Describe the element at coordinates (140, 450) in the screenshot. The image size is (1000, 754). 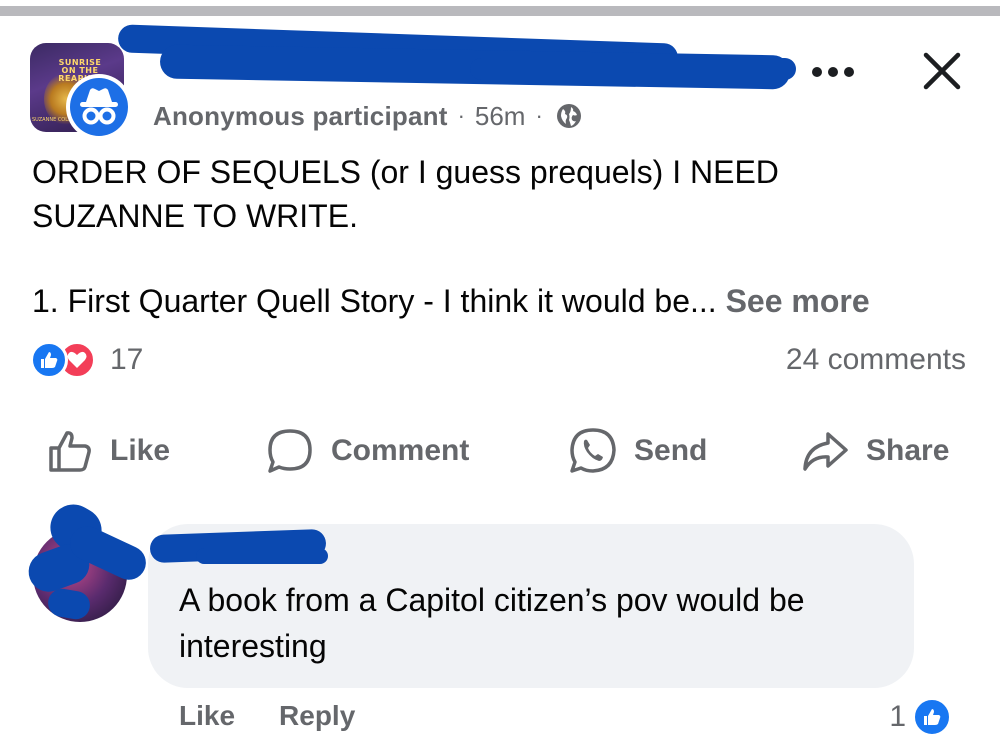
I see `like-label: Like` at that location.